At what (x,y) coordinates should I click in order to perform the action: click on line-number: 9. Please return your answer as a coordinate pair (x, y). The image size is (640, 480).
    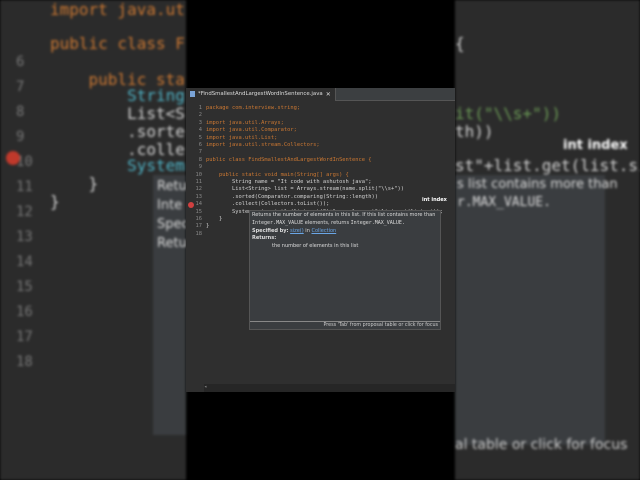
    Looking at the image, I should click on (200, 167).